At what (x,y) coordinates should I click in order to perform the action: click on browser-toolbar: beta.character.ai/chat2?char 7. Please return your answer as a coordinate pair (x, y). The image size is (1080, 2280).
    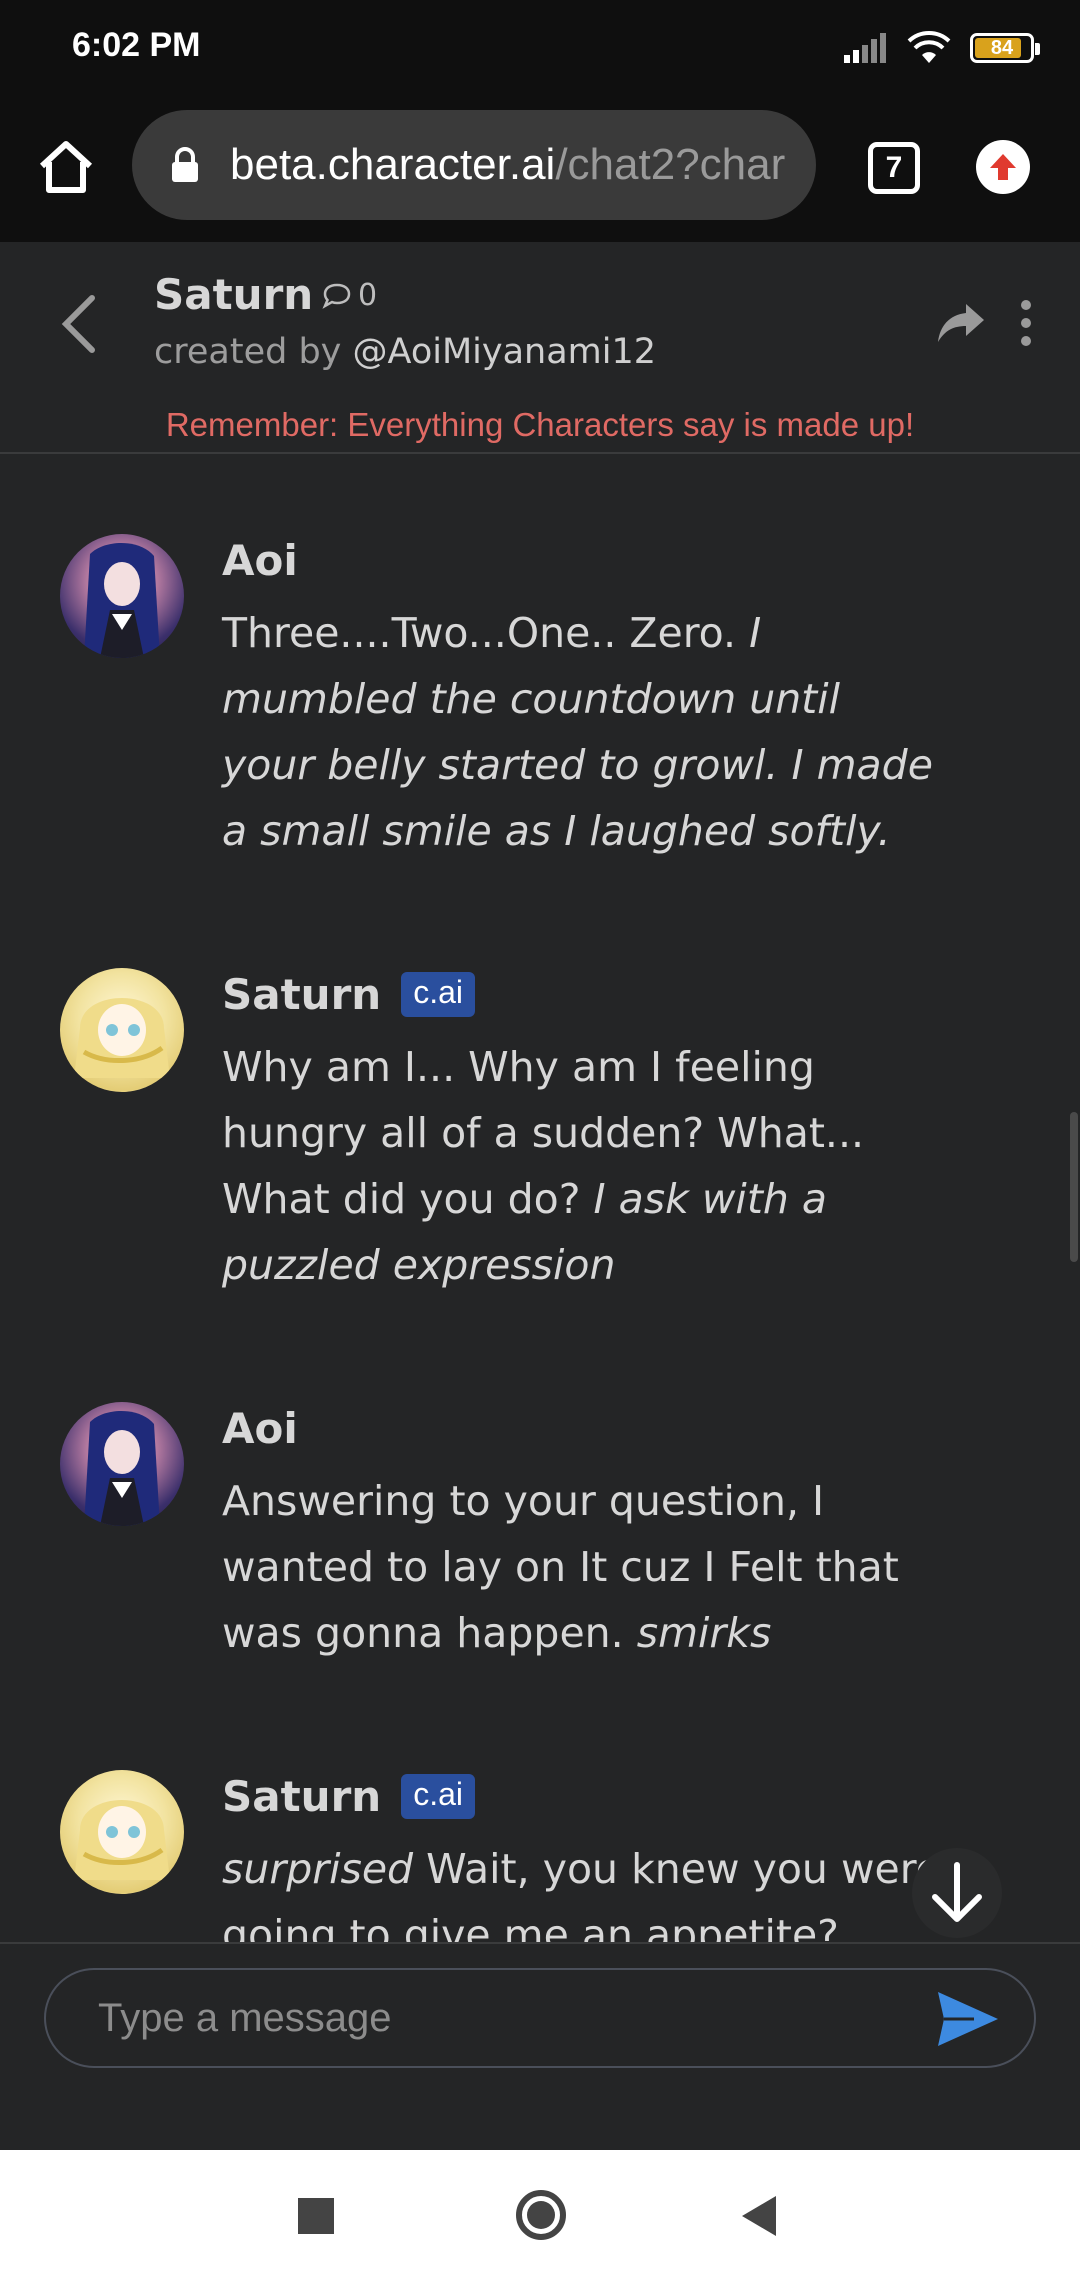
    Looking at the image, I should click on (540, 171).